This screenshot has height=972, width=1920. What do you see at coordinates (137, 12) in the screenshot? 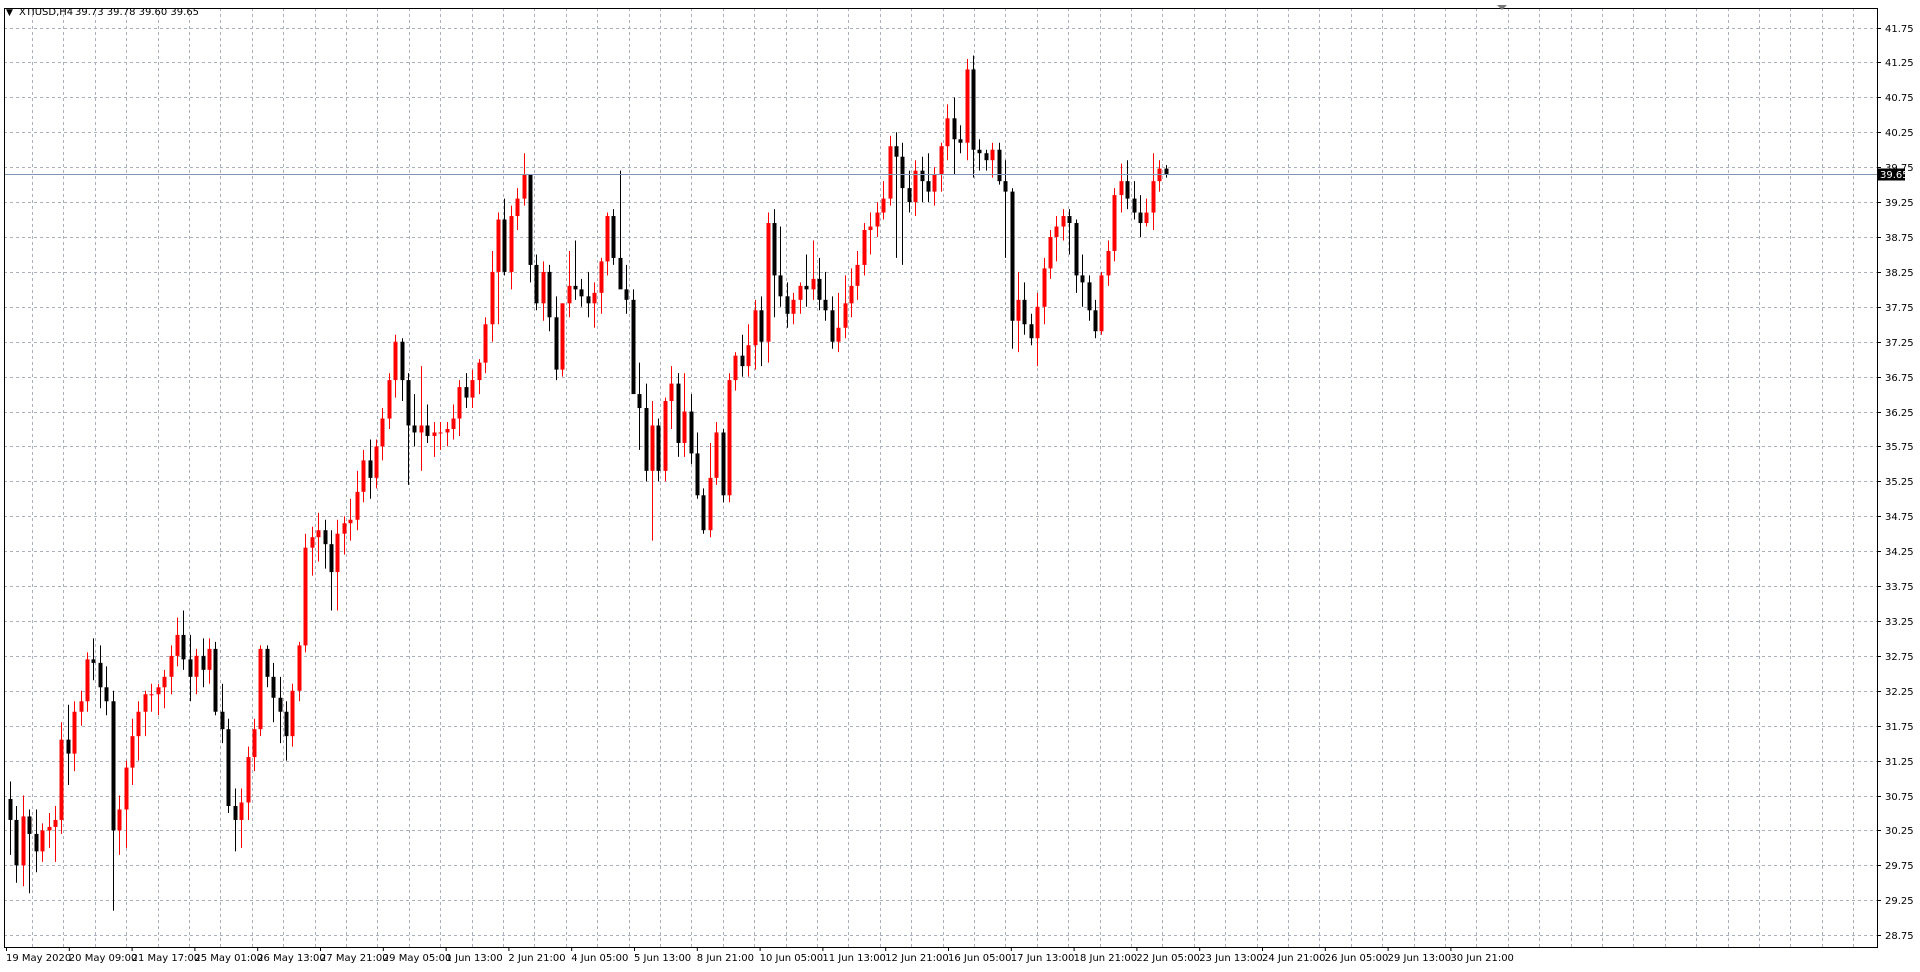
I see `ohlc-readout: 39.73 39.78 39.60 39.65` at bounding box center [137, 12].